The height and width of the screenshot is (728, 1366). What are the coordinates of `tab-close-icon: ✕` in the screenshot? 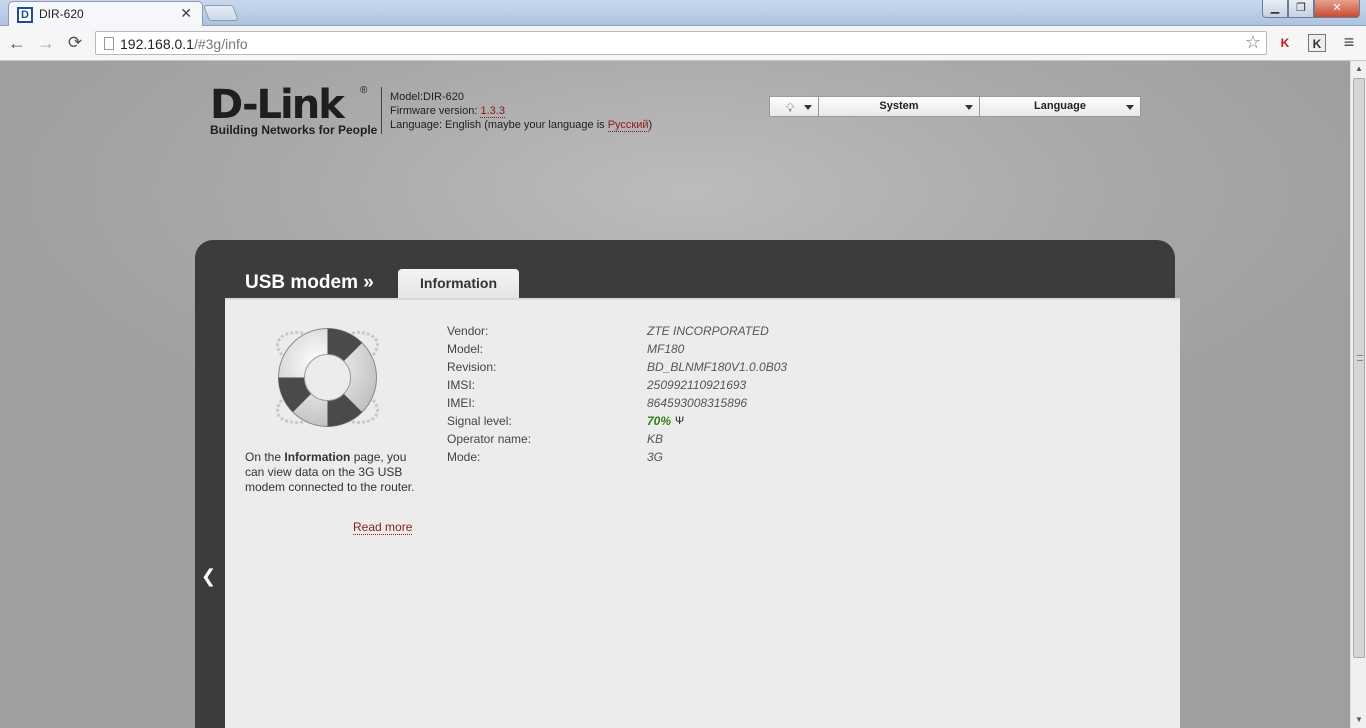 It's located at (186, 13).